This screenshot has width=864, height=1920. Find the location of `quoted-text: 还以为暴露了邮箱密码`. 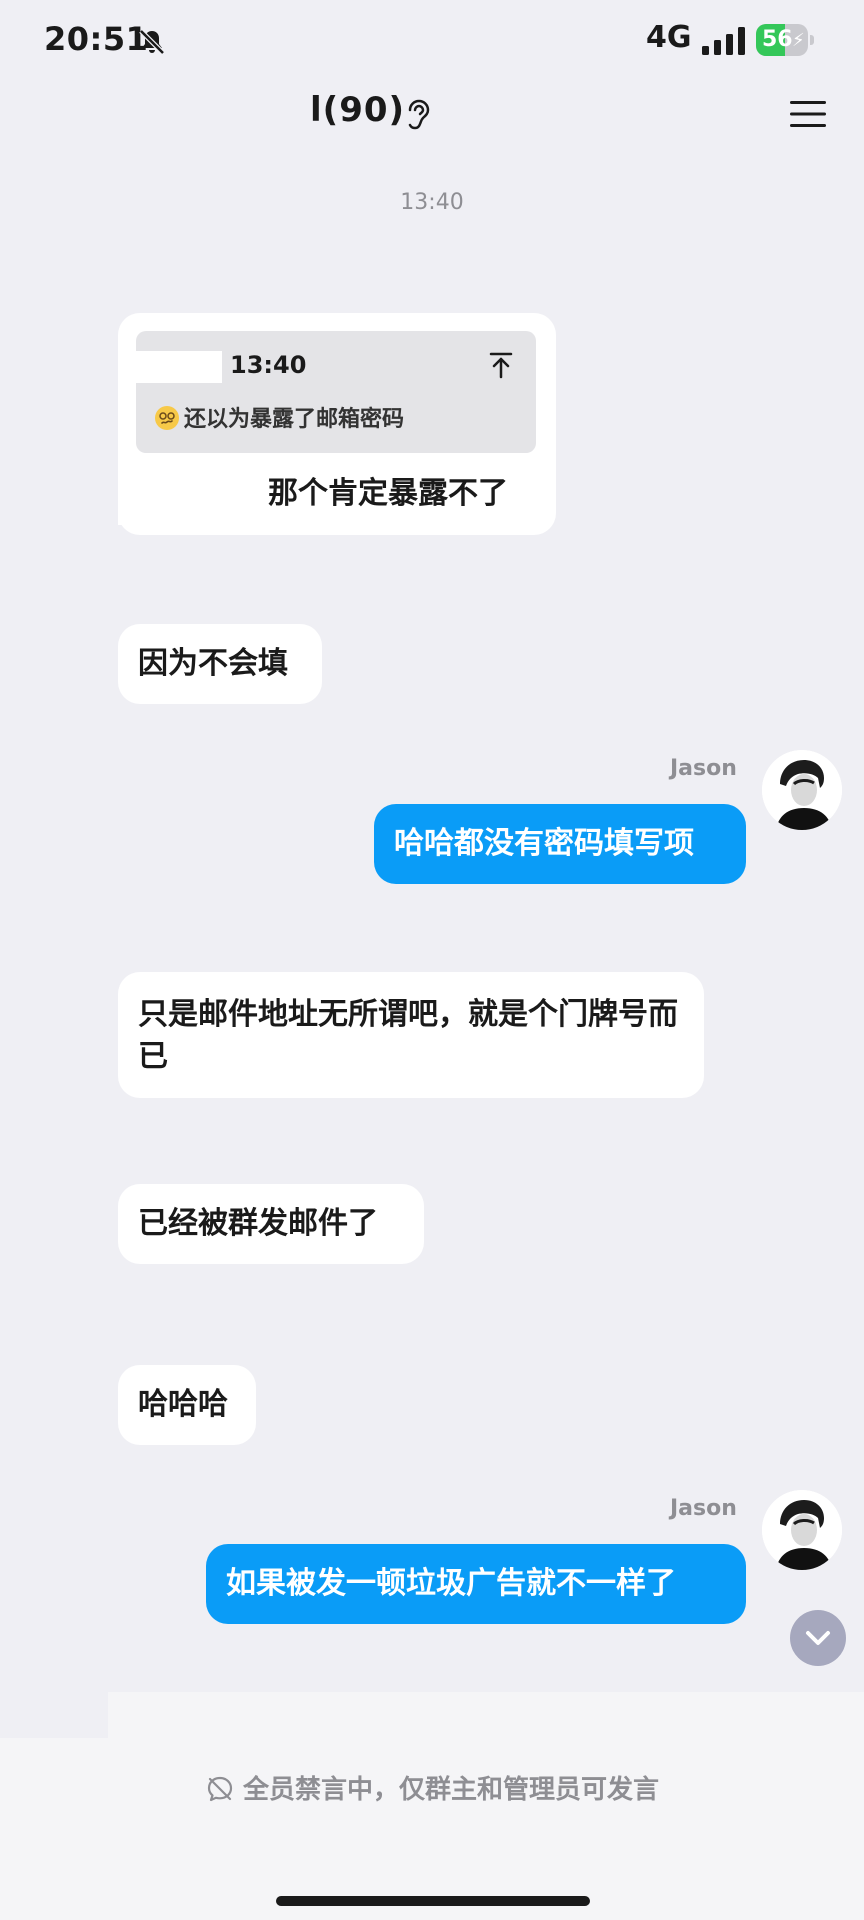

quoted-text: 还以为暴露了邮箱密码 is located at coordinates (294, 419).